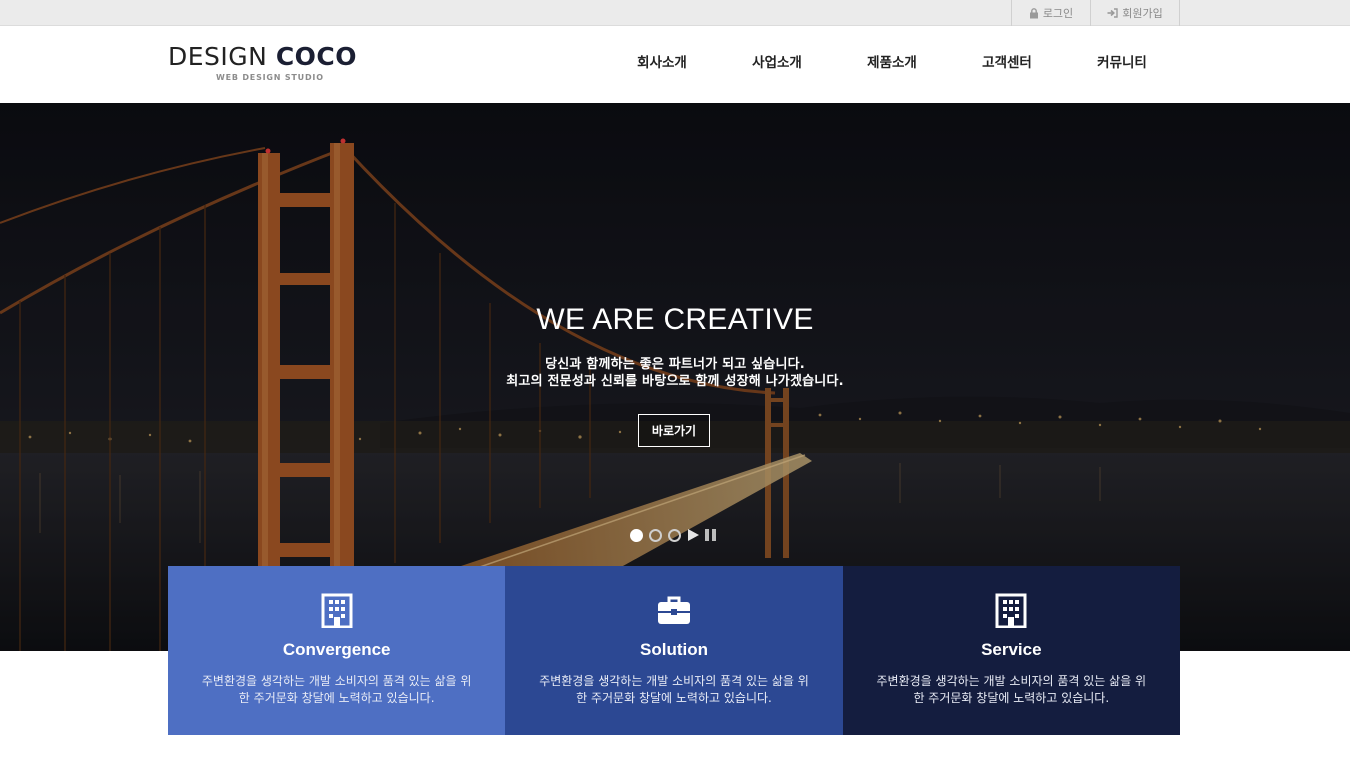 The height and width of the screenshot is (776, 1350). What do you see at coordinates (674, 430) in the screenshot?
I see `hero-go-button: 바로가기` at bounding box center [674, 430].